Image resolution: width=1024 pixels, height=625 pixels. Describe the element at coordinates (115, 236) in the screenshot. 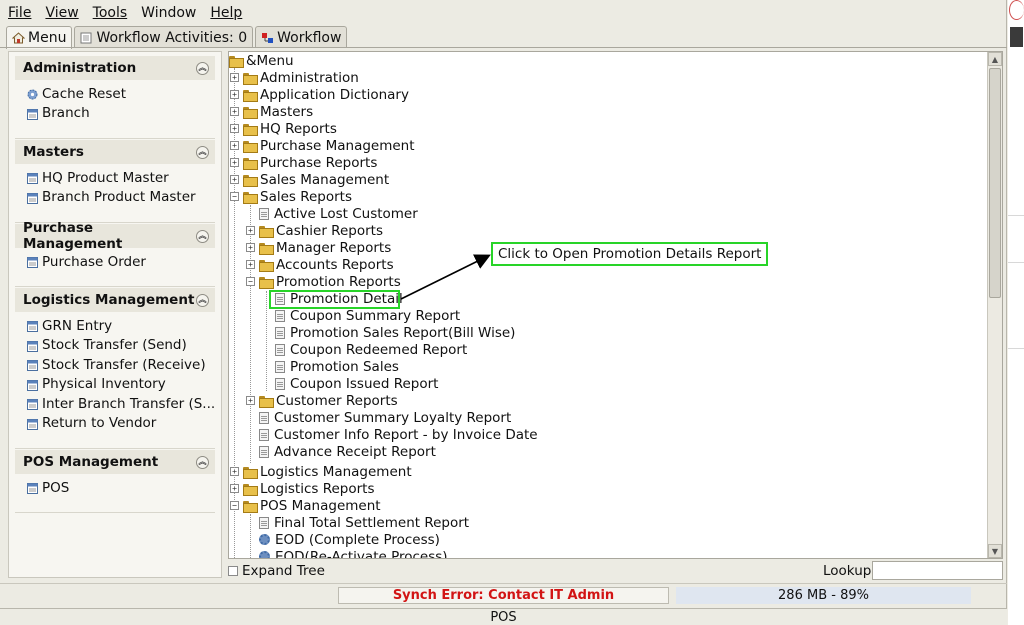

I see `group-header: Purchase Management ︽` at that location.